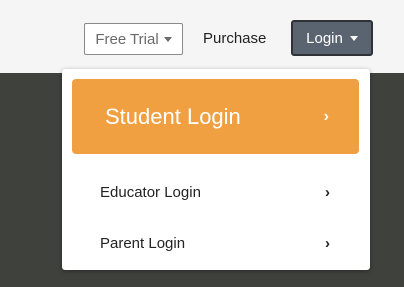 The height and width of the screenshot is (287, 404). I want to click on free-trial-dropdown: Free Trial, so click(133, 39).